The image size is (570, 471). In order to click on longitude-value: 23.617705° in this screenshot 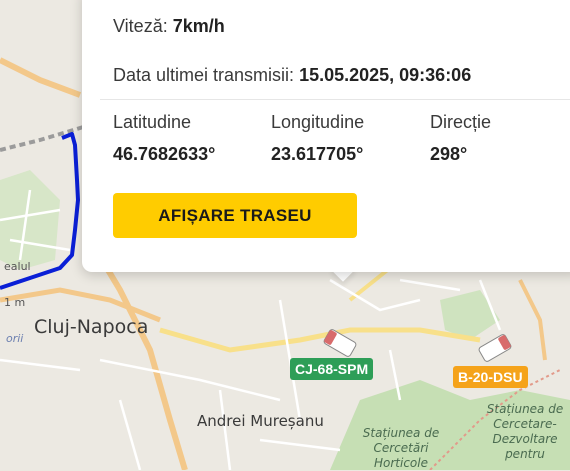, I will do `click(317, 154)`.